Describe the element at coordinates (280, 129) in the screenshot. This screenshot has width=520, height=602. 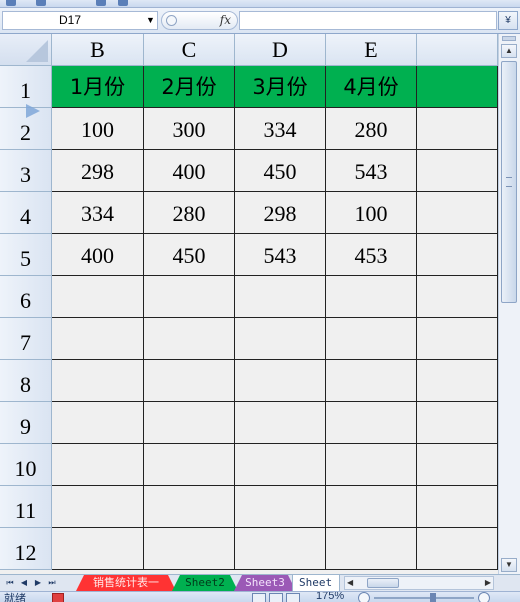
I see `data-cell: 334` at that location.